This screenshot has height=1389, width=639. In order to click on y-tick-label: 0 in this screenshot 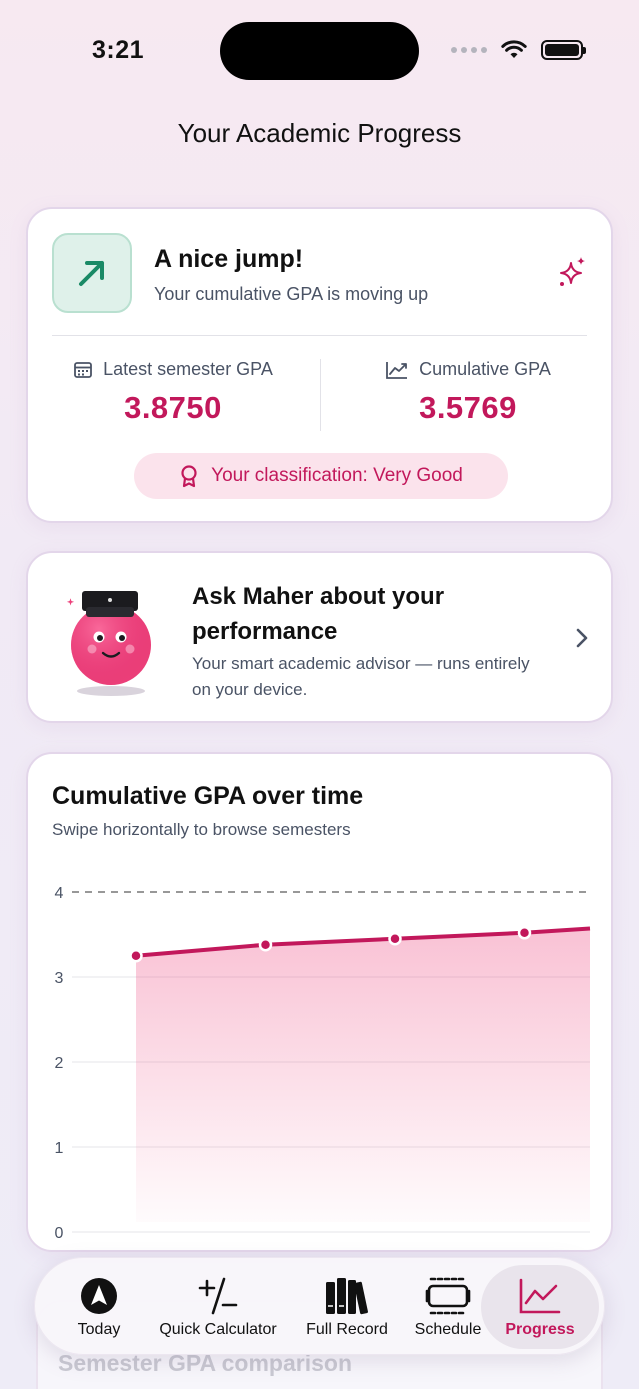, I will do `click(59, 1233)`.